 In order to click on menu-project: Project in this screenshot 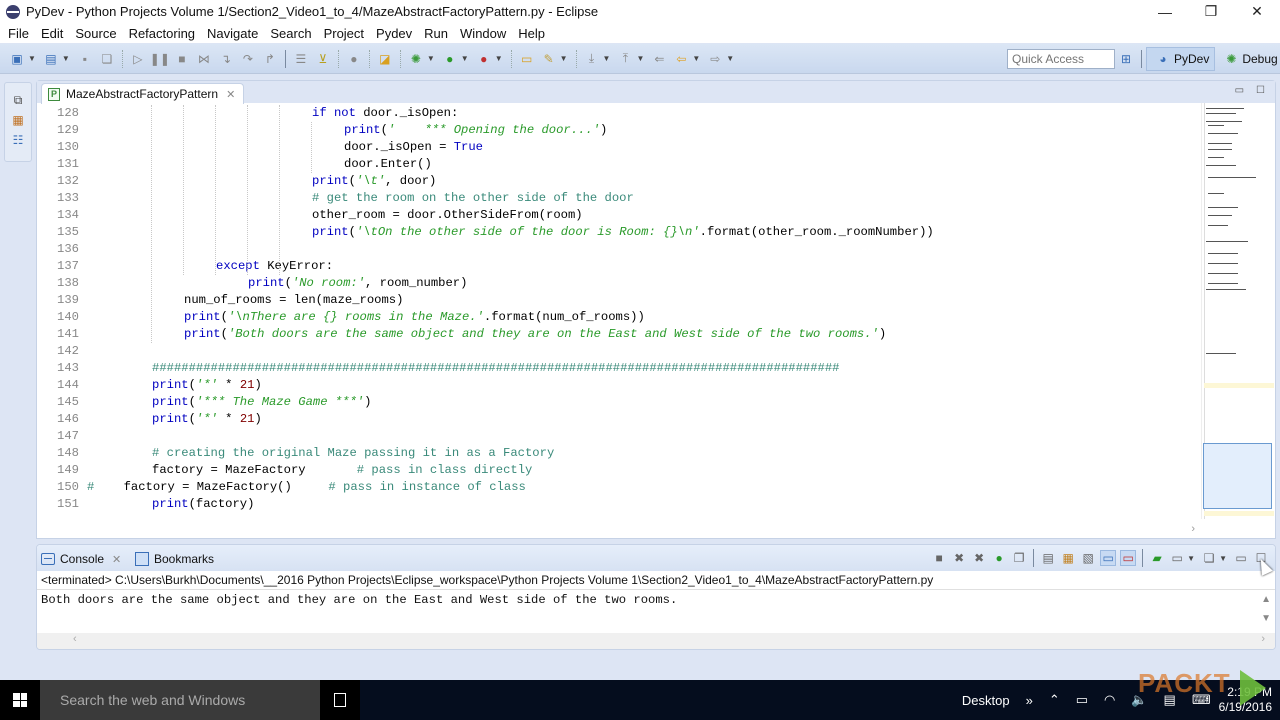, I will do `click(344, 33)`.